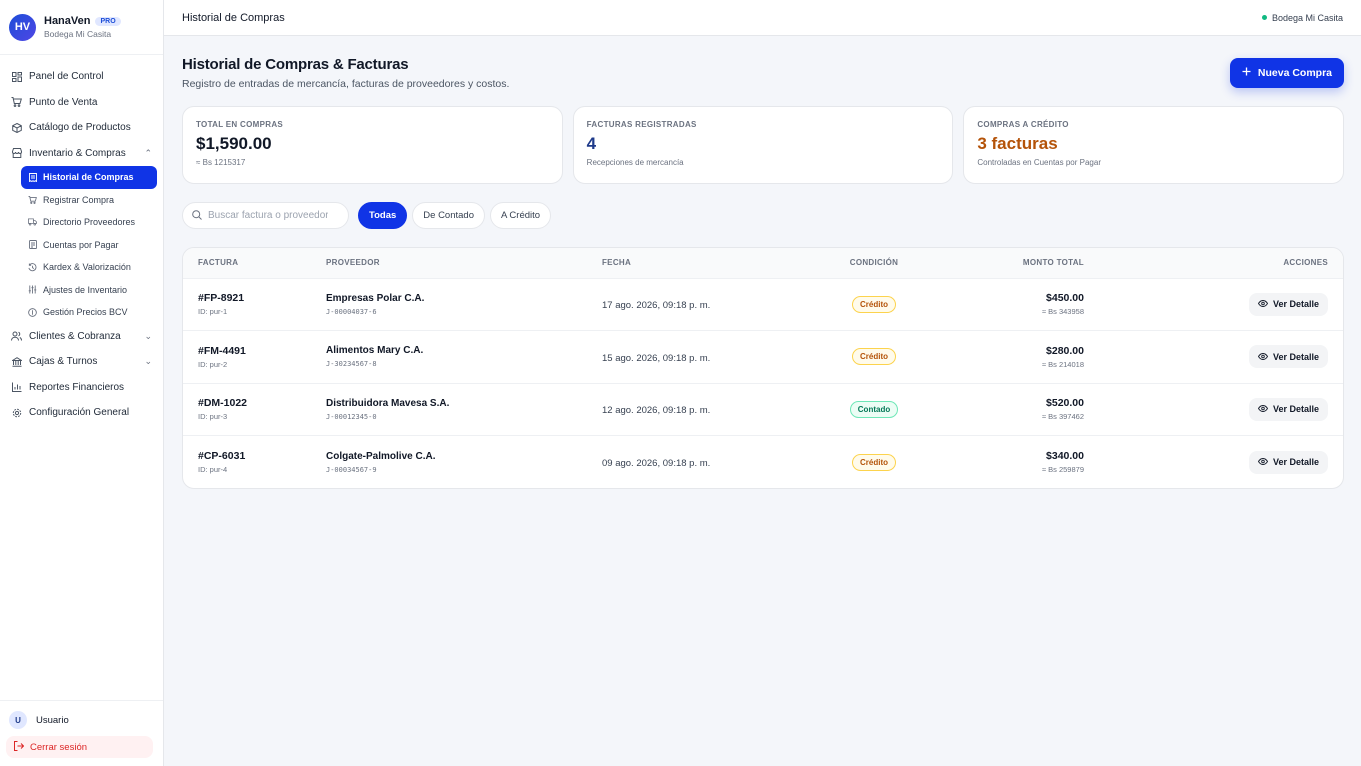  I want to click on column-header: FACTURA, so click(254, 263).